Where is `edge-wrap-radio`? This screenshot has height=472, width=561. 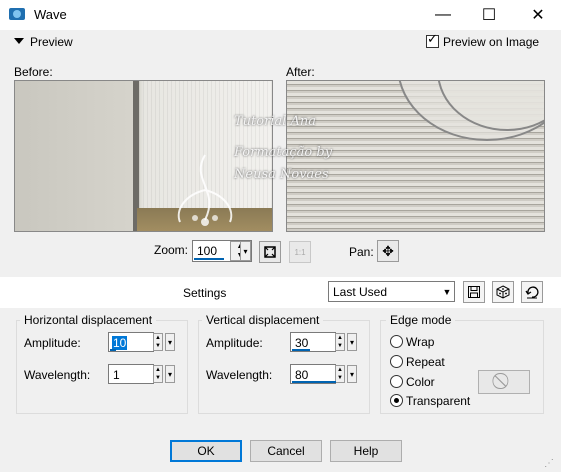 edge-wrap-radio is located at coordinates (396, 341).